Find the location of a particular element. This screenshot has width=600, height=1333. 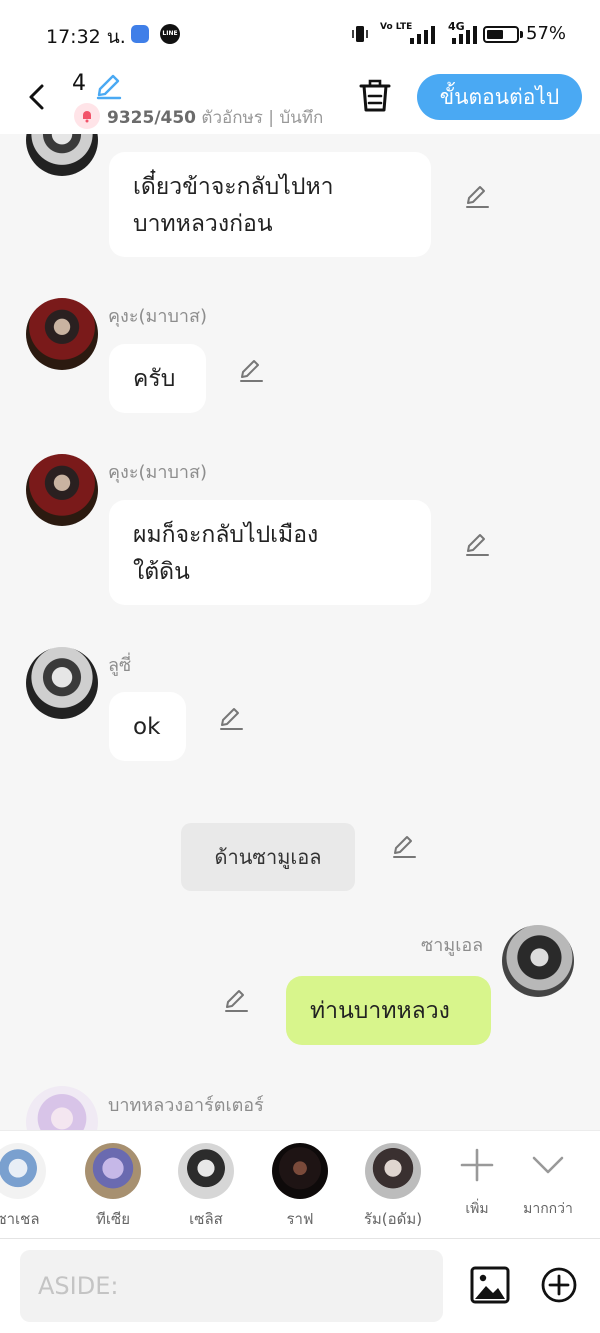

speaker-name: ลูซี่ is located at coordinates (120, 665).